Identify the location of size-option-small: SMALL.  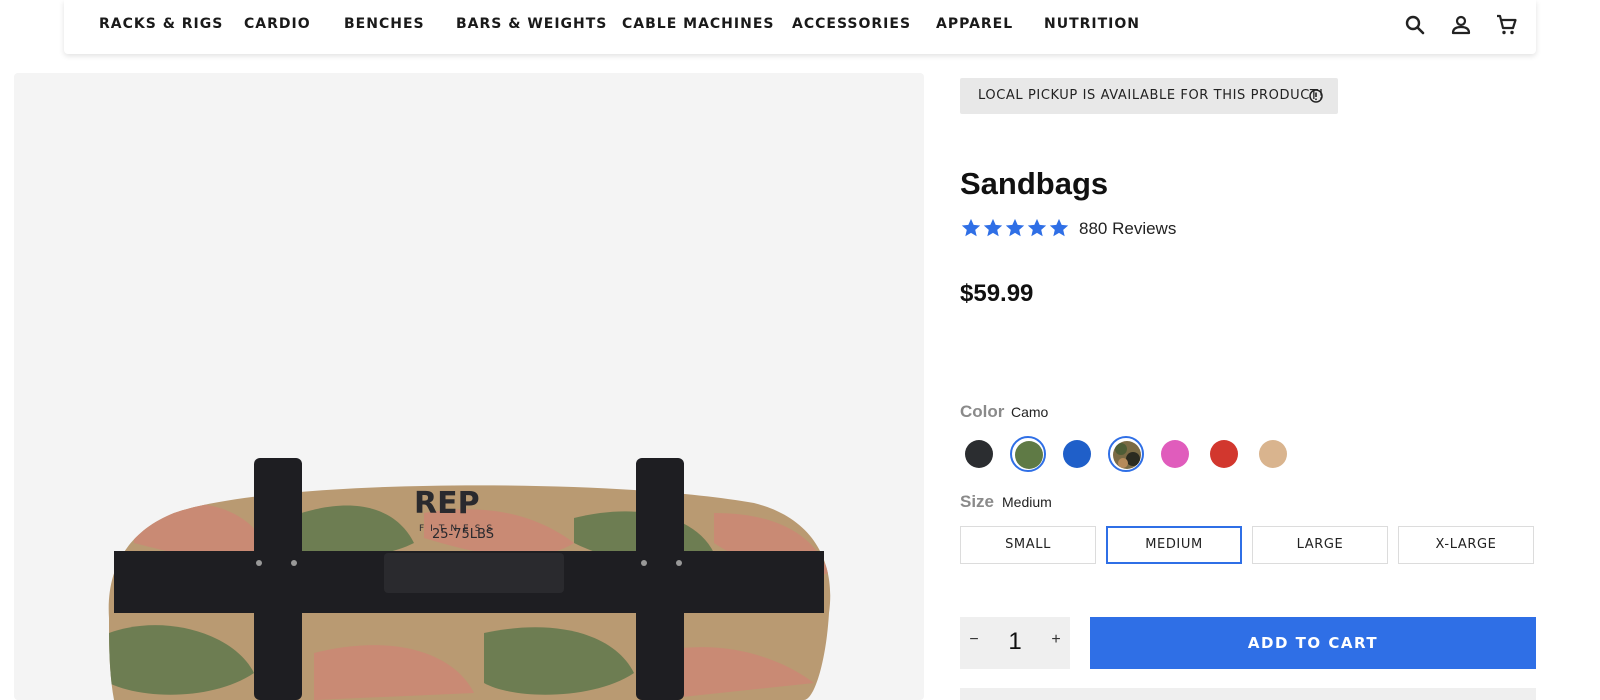
(1028, 545).